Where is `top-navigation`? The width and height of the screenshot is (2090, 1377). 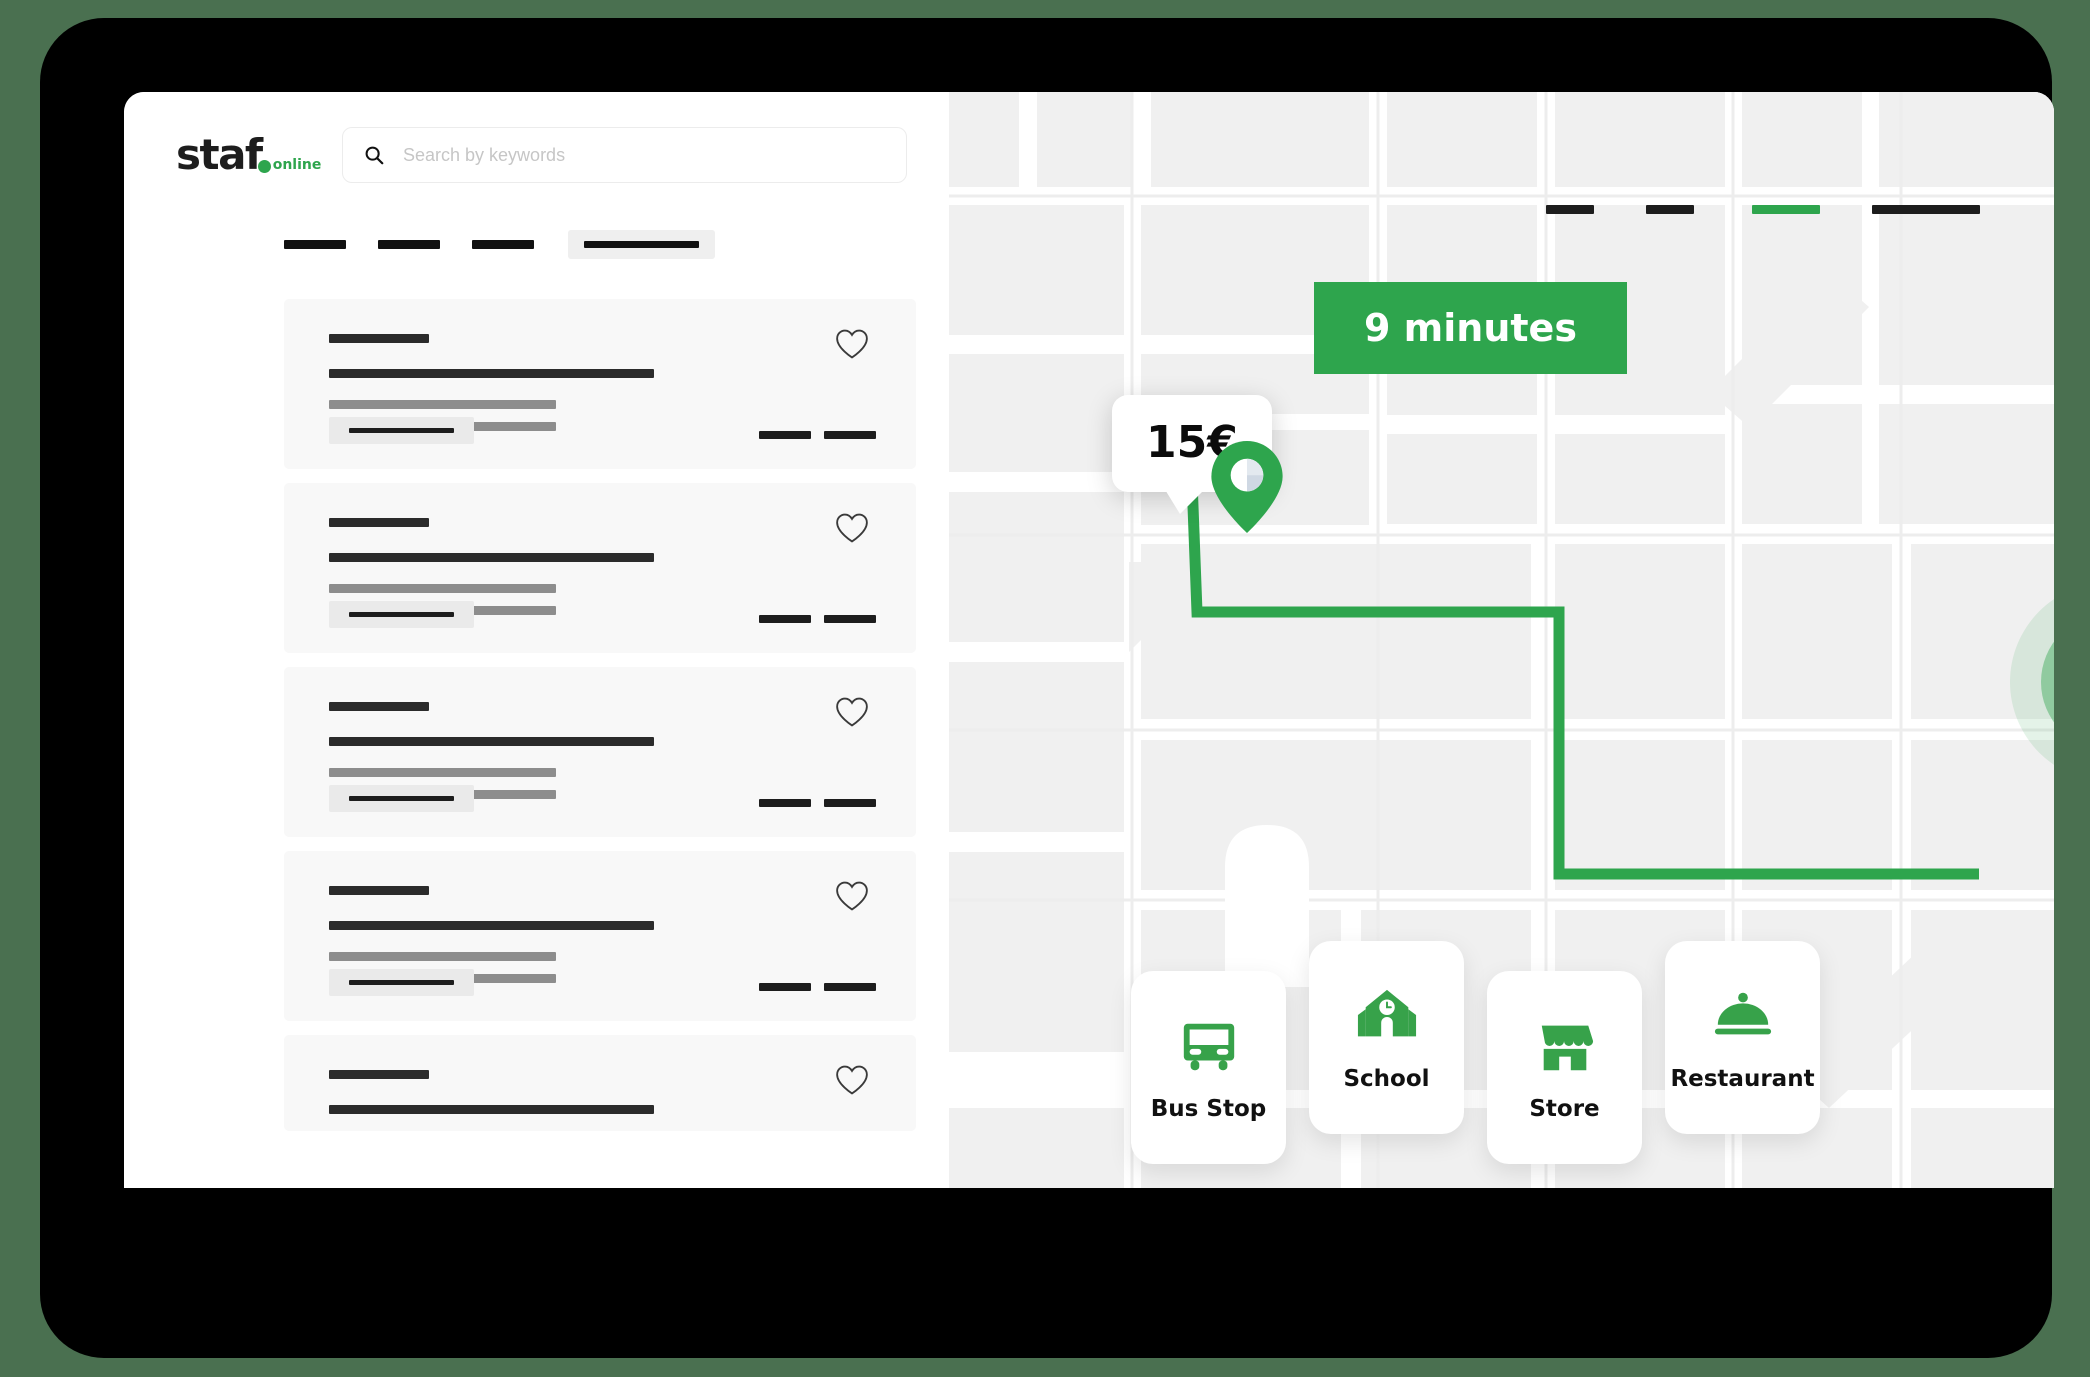
top-navigation is located at coordinates (1763, 209).